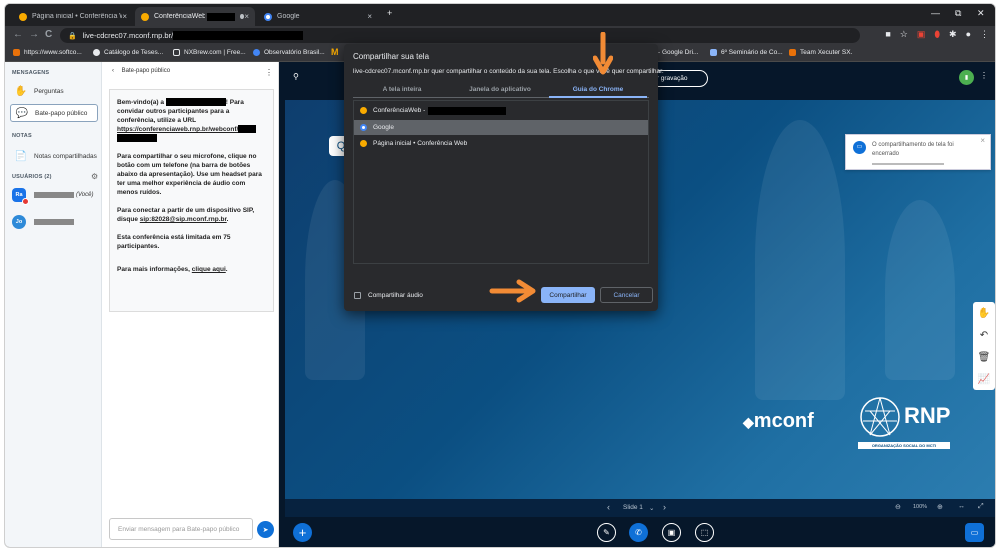  Describe the element at coordinates (25, 201) in the screenshot. I see `presenter-badge-icon` at that location.